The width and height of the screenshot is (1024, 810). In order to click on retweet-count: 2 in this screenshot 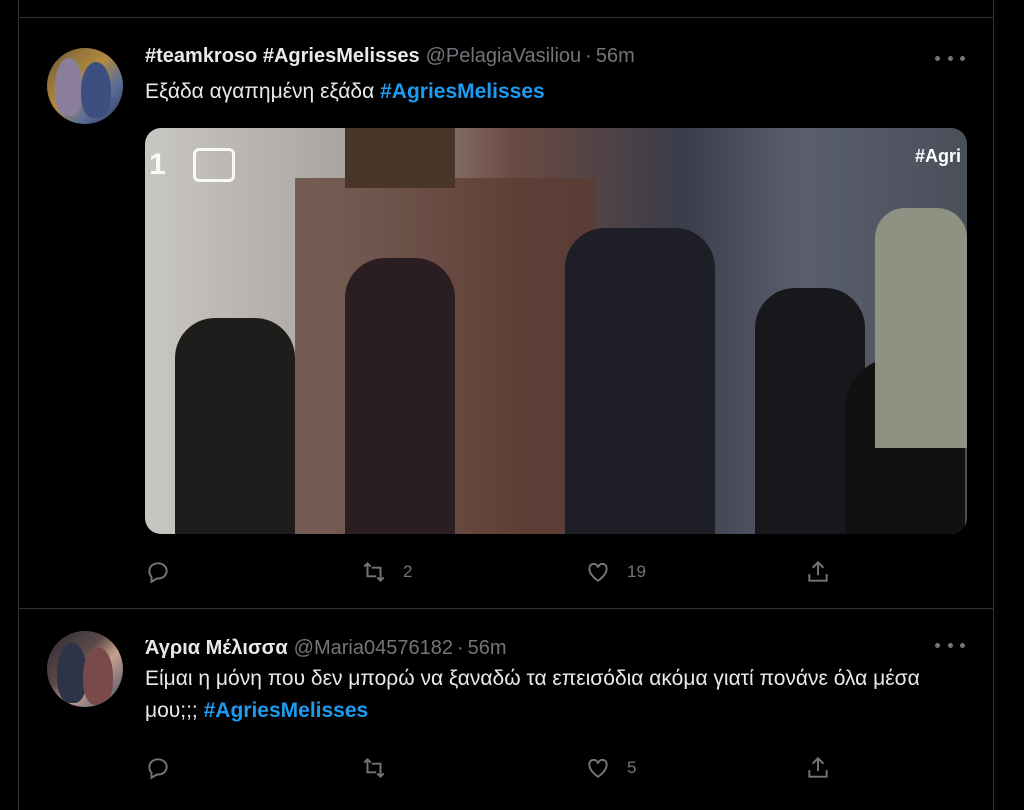, I will do `click(408, 571)`.